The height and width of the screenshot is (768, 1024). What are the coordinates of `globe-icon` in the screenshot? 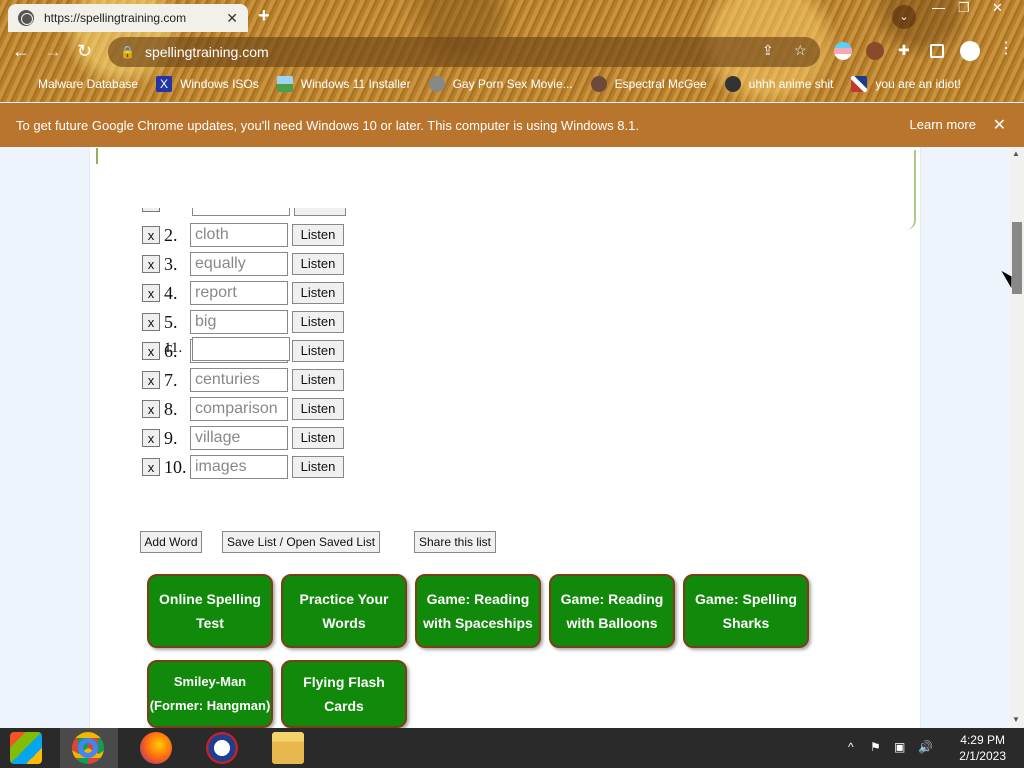 It's located at (26, 18).